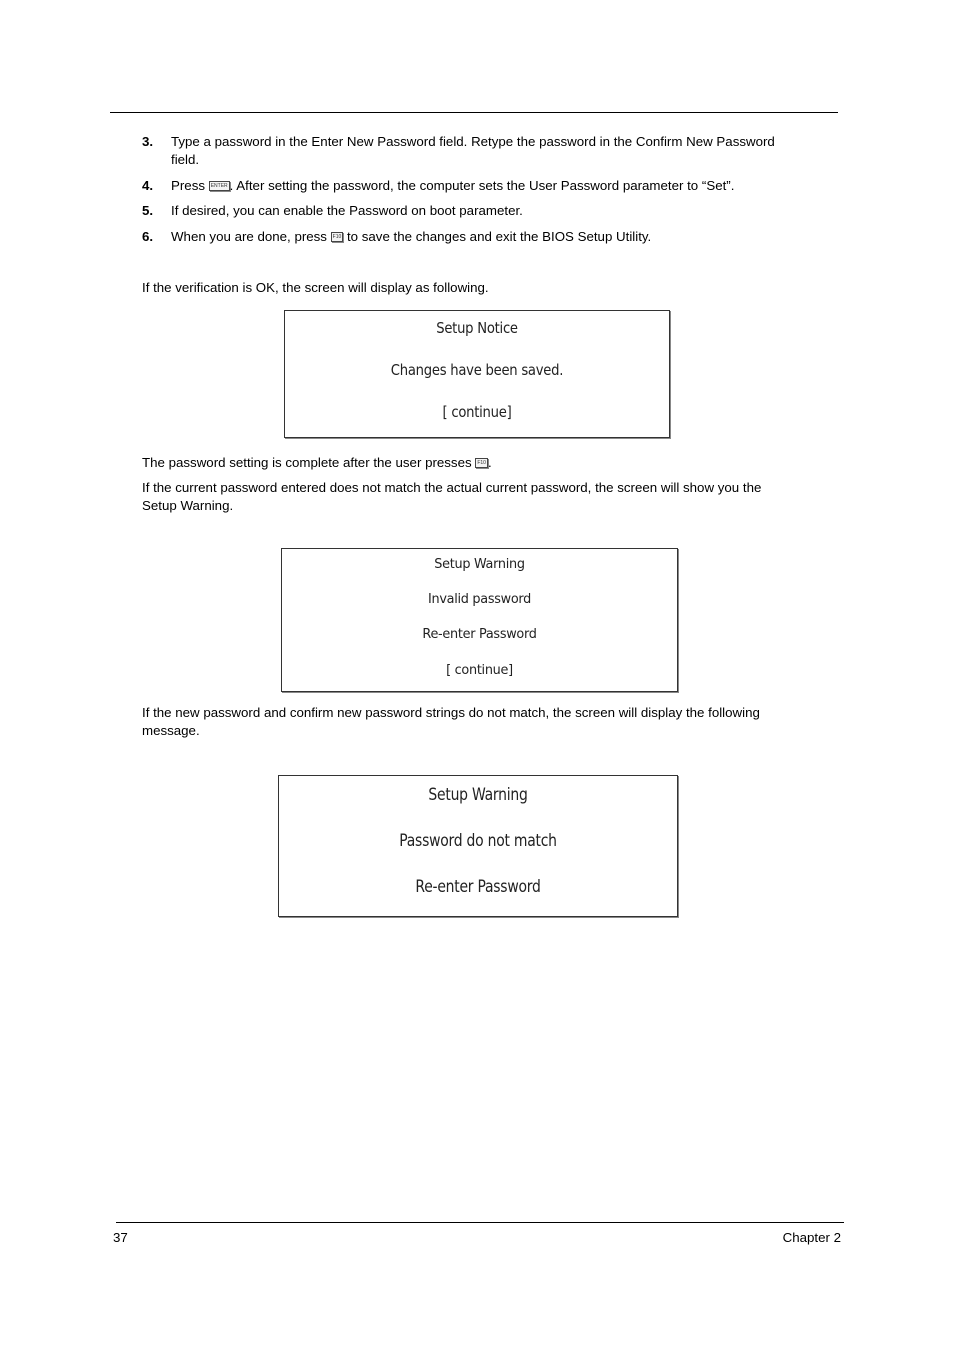 The image size is (954, 1351). I want to click on step-number: 6., so click(148, 236).